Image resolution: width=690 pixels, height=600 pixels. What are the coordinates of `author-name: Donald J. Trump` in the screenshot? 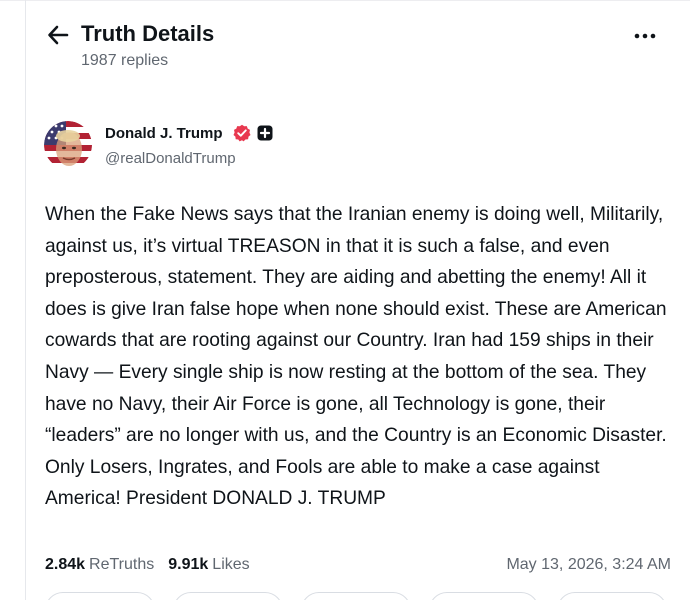 It's located at (164, 134).